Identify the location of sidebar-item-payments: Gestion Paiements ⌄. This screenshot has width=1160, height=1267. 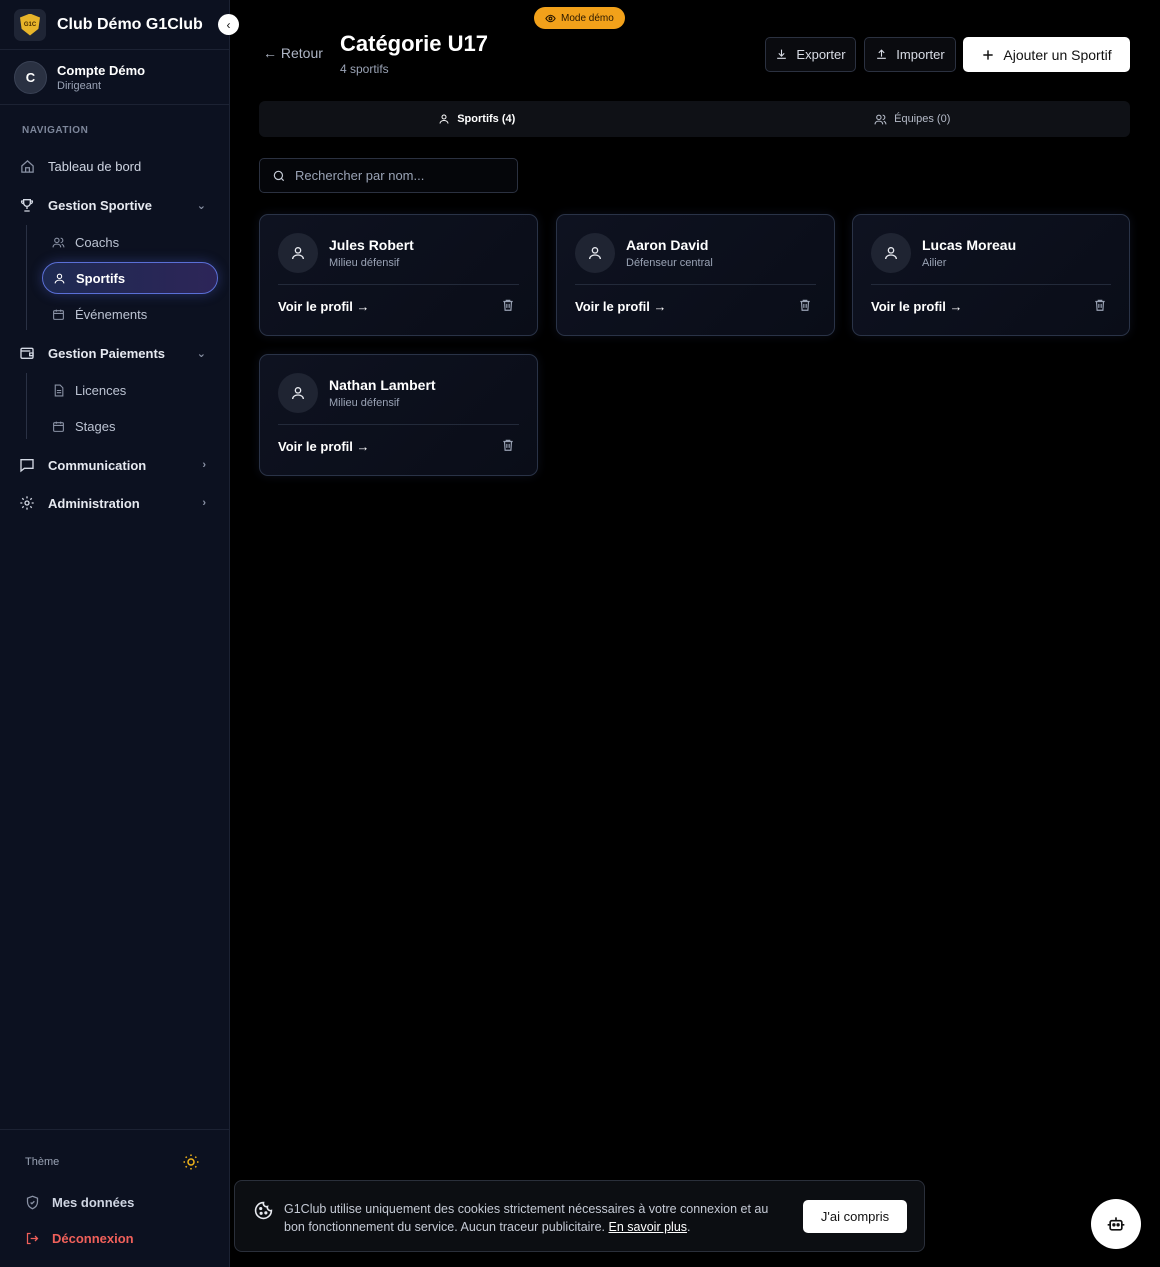
(118, 353).